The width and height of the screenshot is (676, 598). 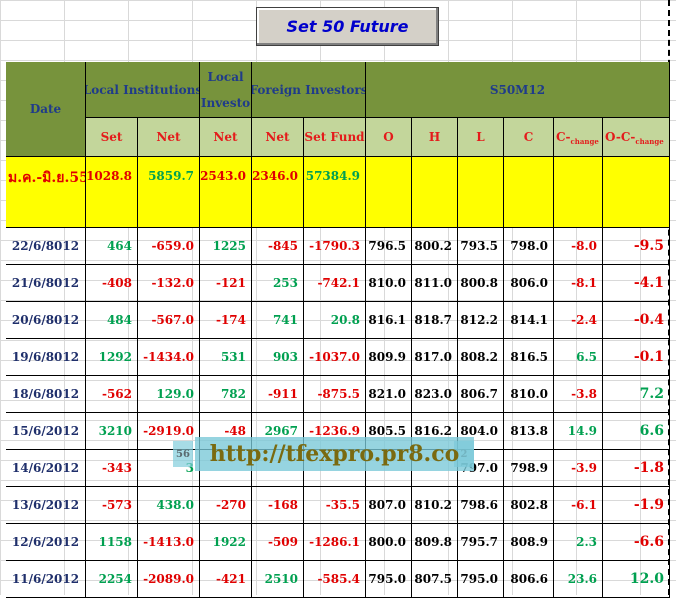 What do you see at coordinates (578, 137) in the screenshot?
I see `subheader-c_change: C-change` at bounding box center [578, 137].